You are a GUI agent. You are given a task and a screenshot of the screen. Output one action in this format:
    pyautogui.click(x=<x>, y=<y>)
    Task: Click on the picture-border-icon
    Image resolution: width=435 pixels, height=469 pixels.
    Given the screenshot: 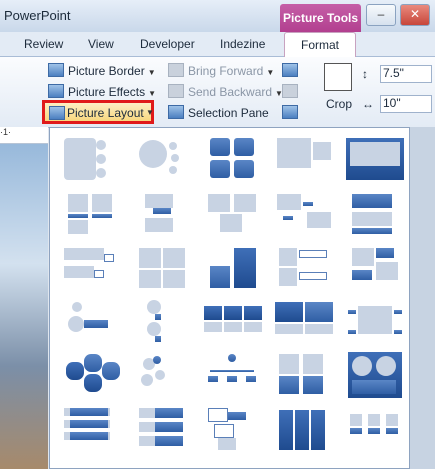 What is the action you would take?
    pyautogui.click(x=56, y=70)
    